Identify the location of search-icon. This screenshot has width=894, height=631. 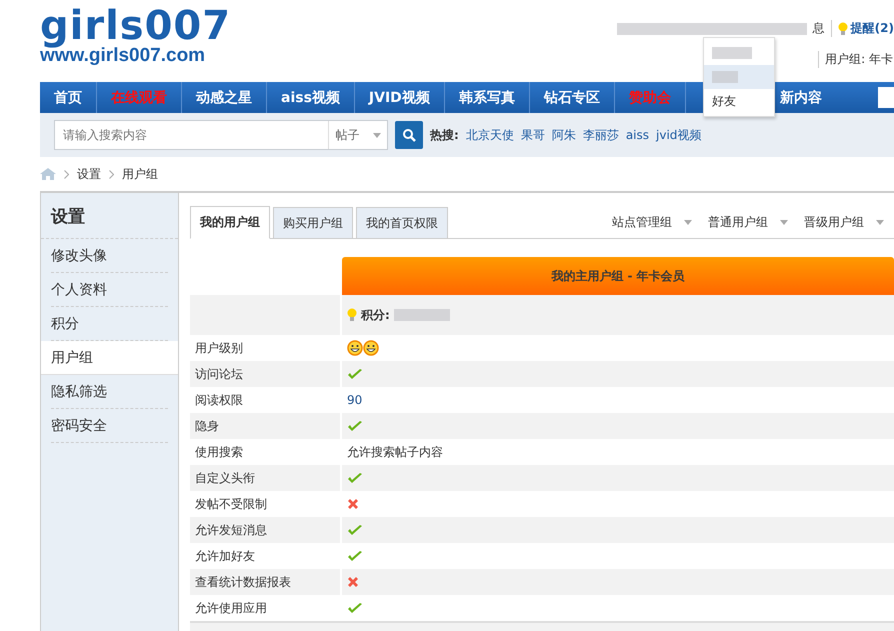
(409, 135).